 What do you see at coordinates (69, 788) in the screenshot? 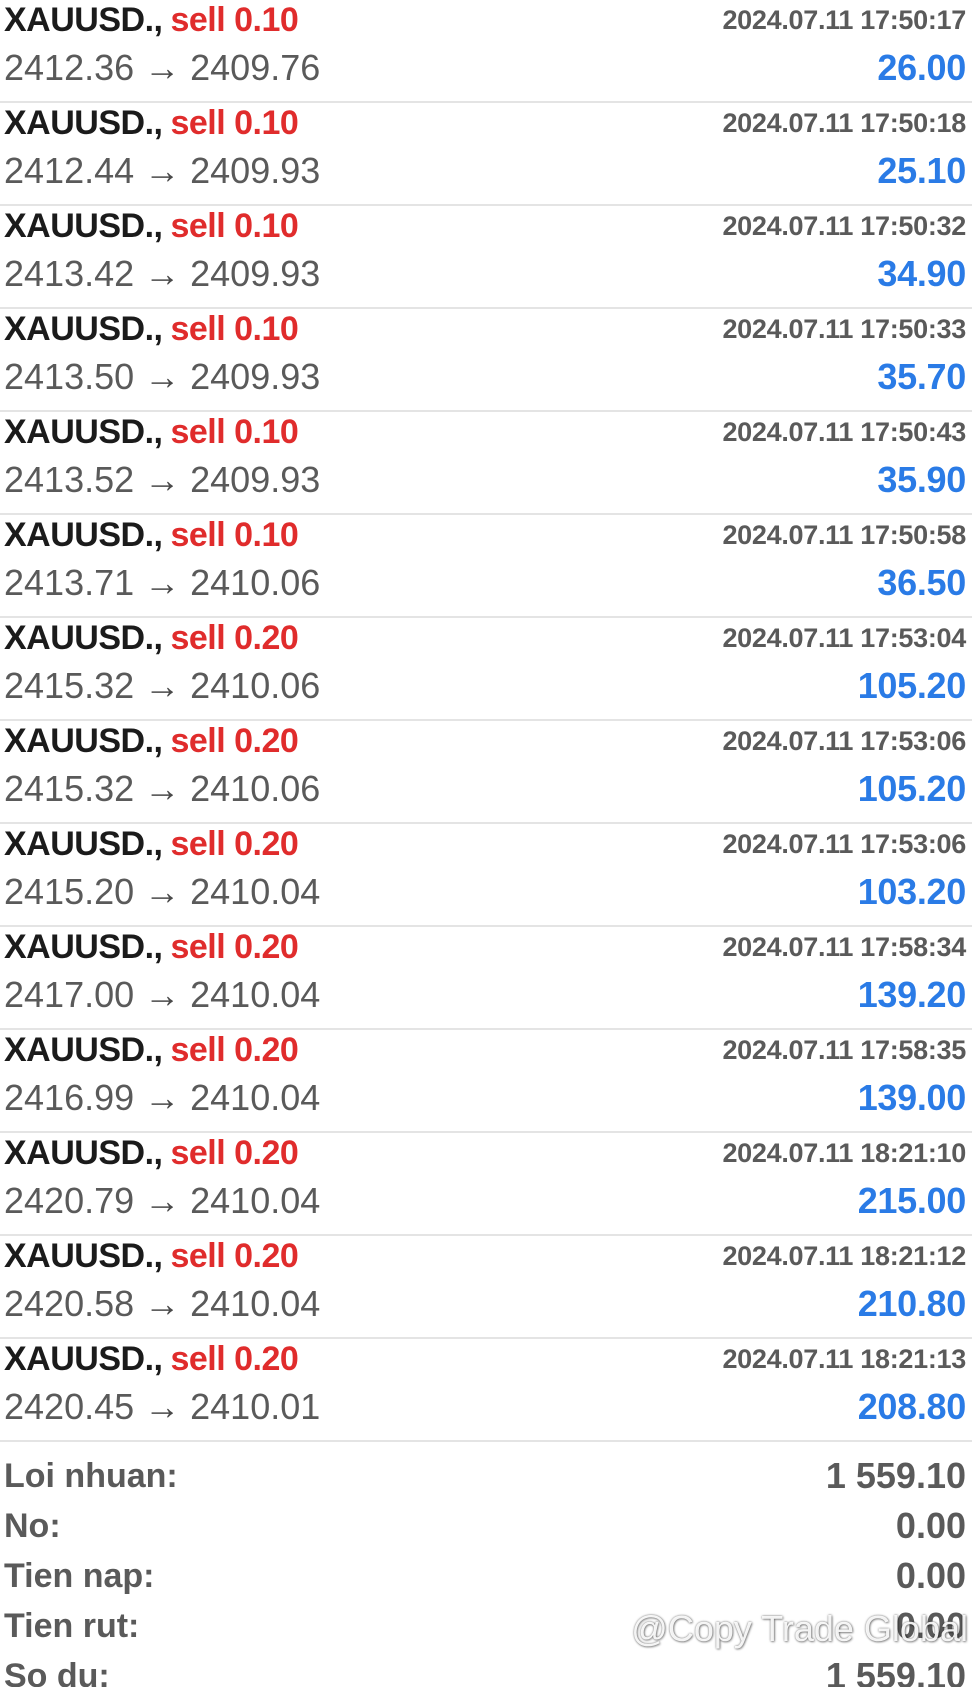
I see `open-price: 2415.32` at bounding box center [69, 788].